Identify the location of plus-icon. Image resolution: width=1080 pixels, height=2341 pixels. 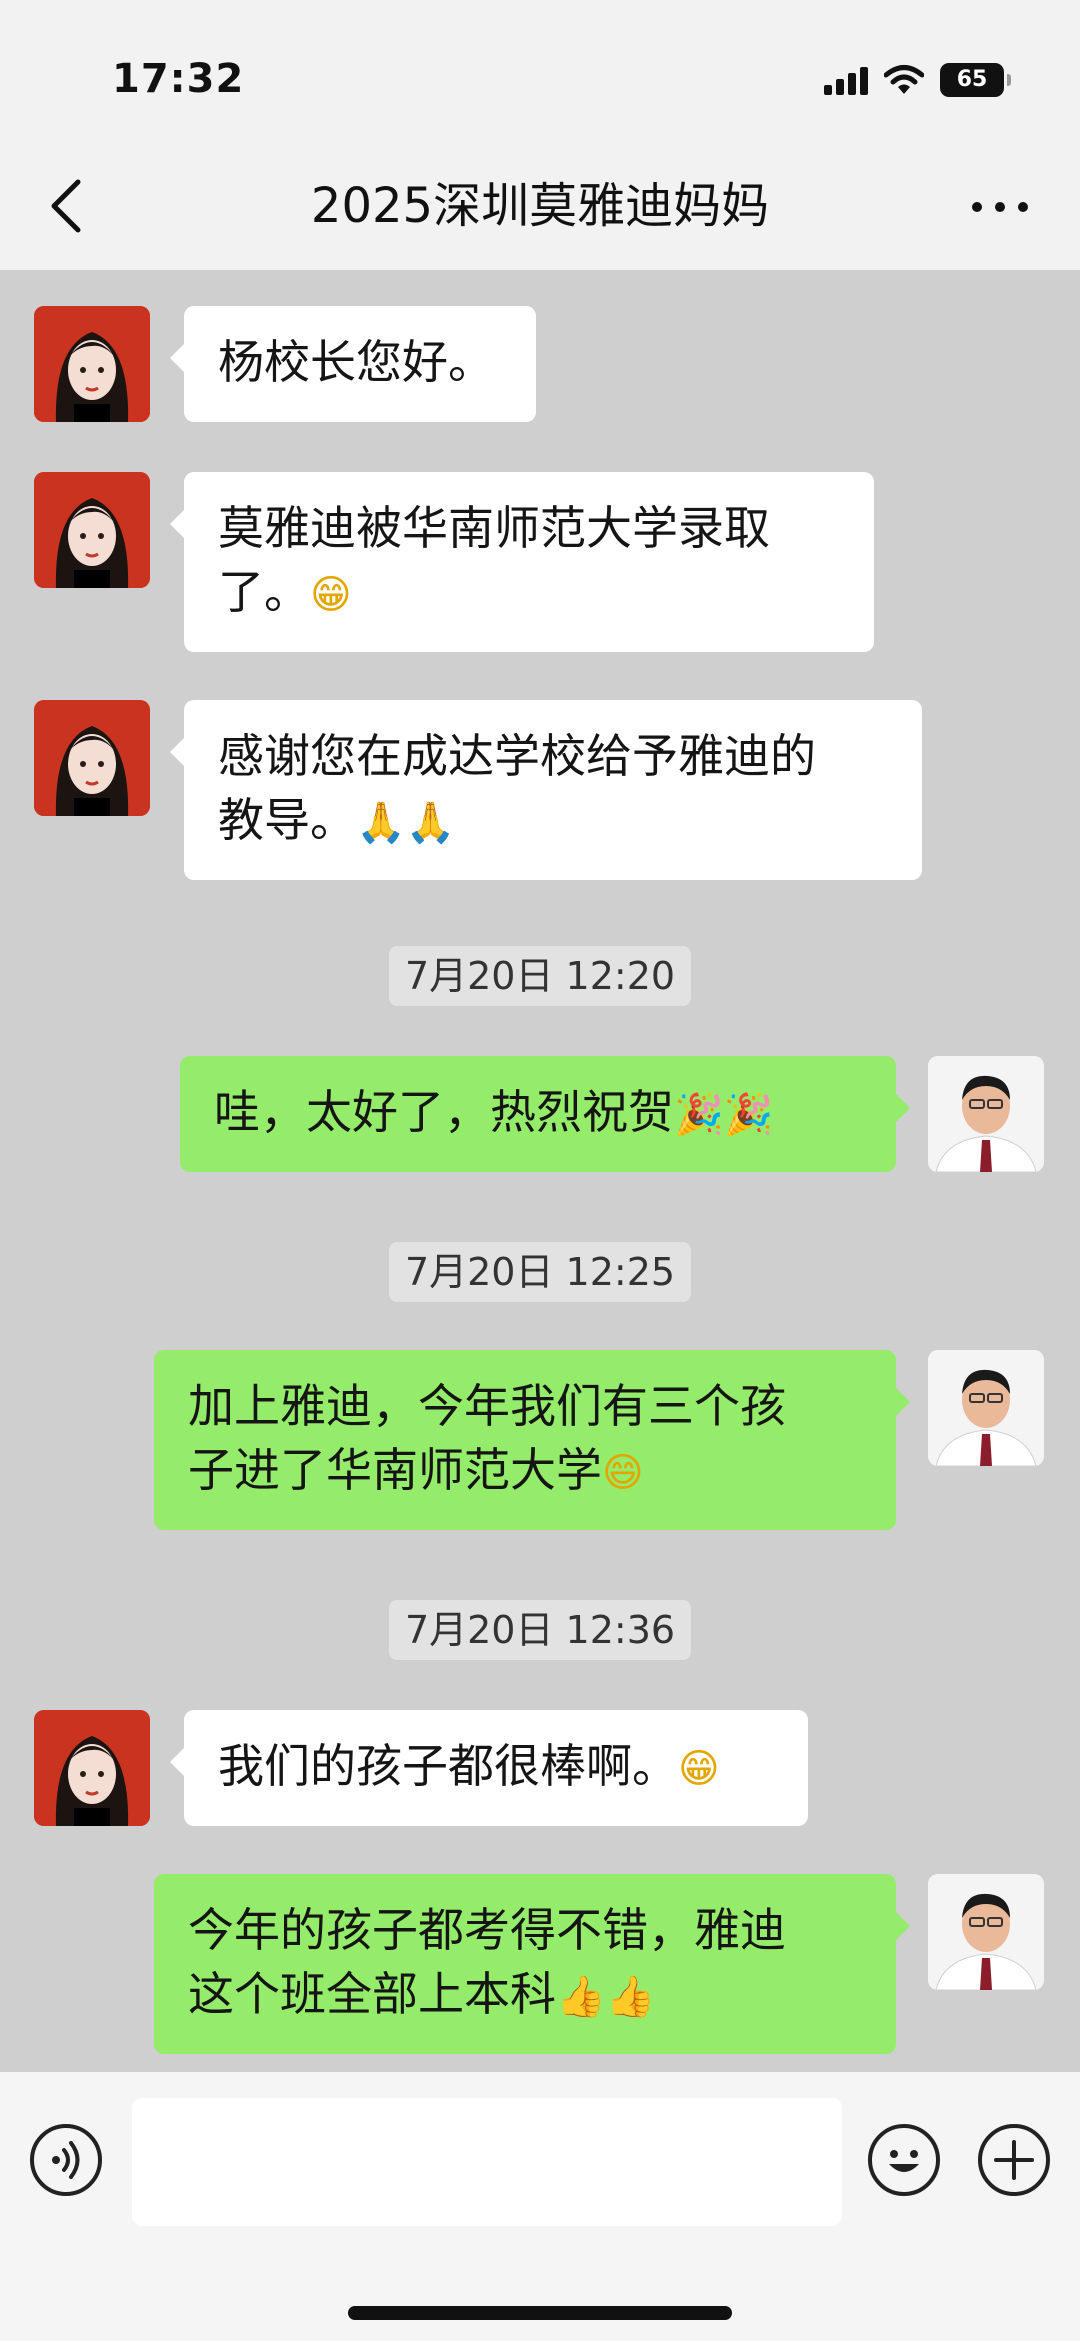
(1014, 2160).